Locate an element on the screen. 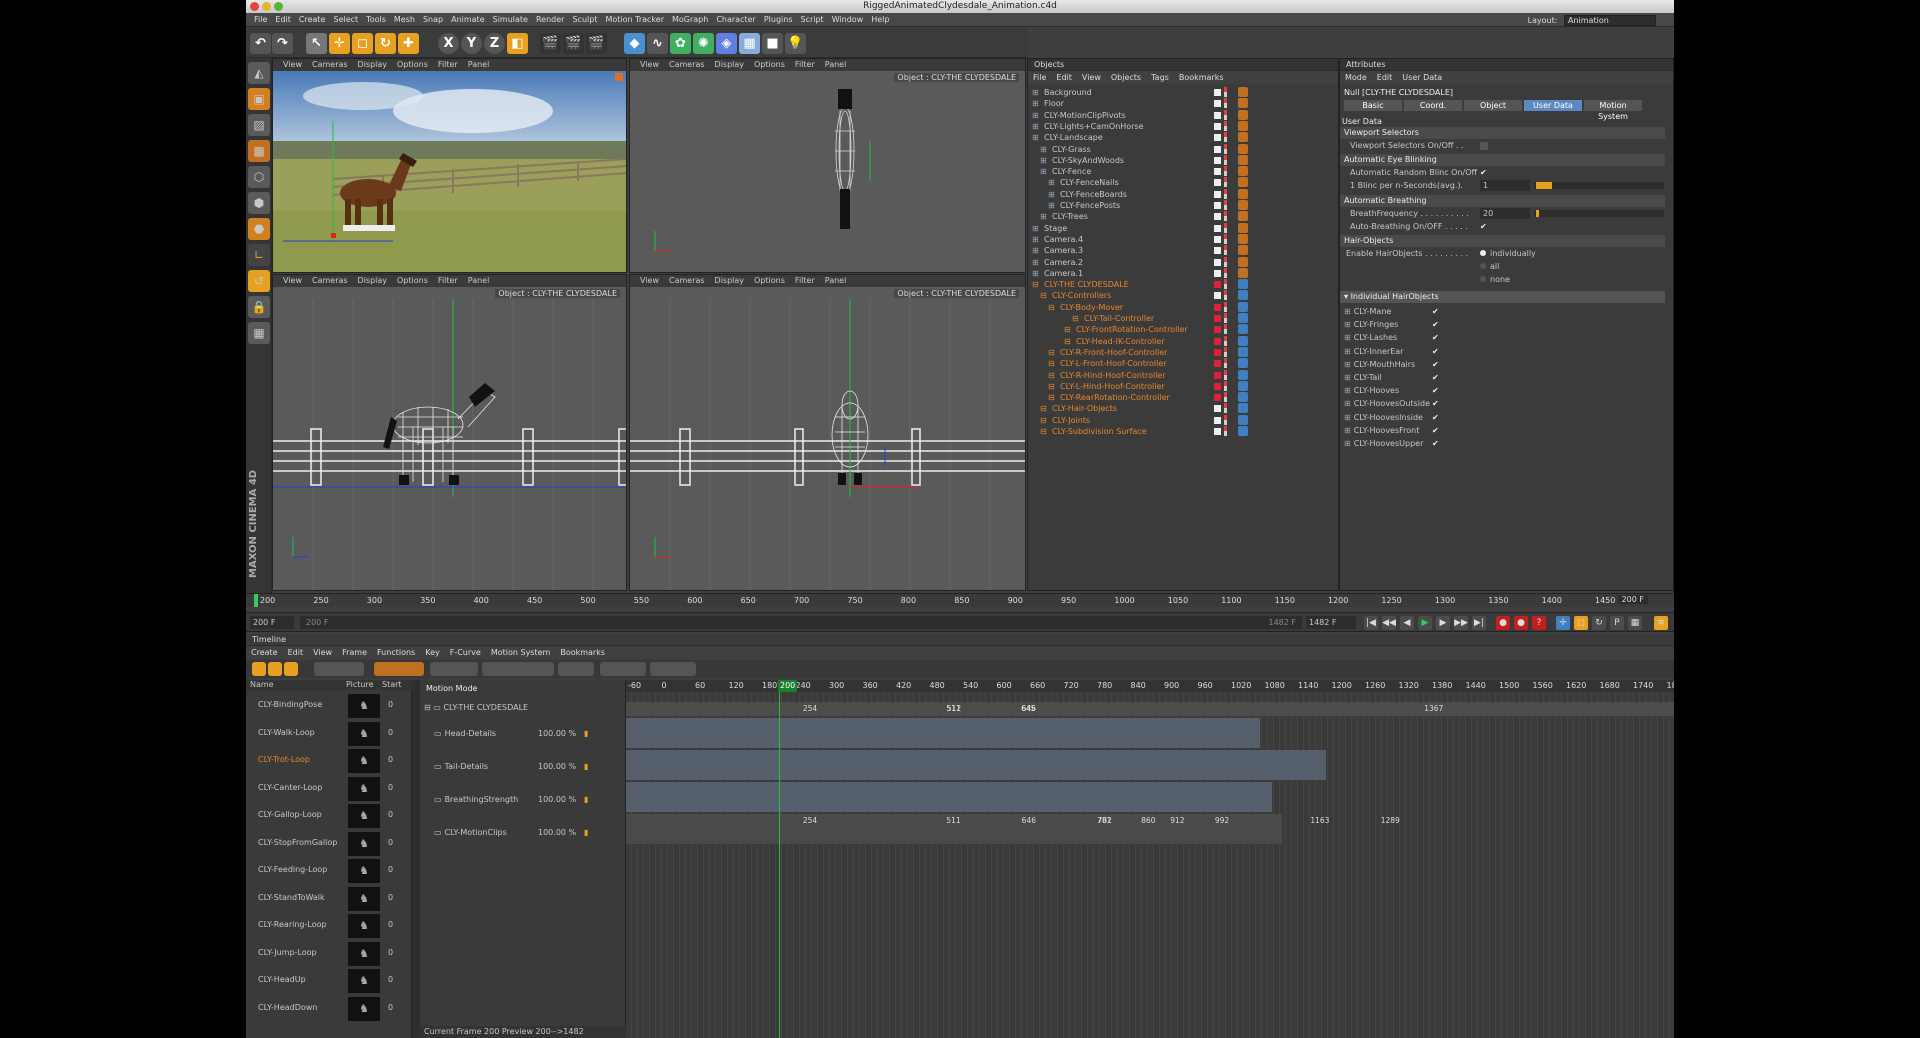  menu-mograph: MoGraph is located at coordinates (690, 20).